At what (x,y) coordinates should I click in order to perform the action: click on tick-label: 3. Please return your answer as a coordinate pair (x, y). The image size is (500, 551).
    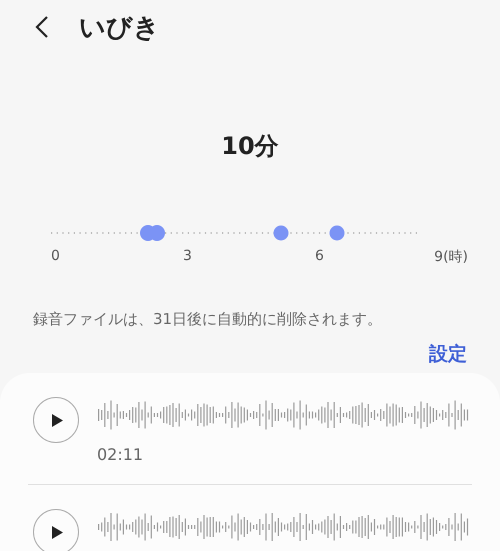
    Looking at the image, I should click on (188, 257).